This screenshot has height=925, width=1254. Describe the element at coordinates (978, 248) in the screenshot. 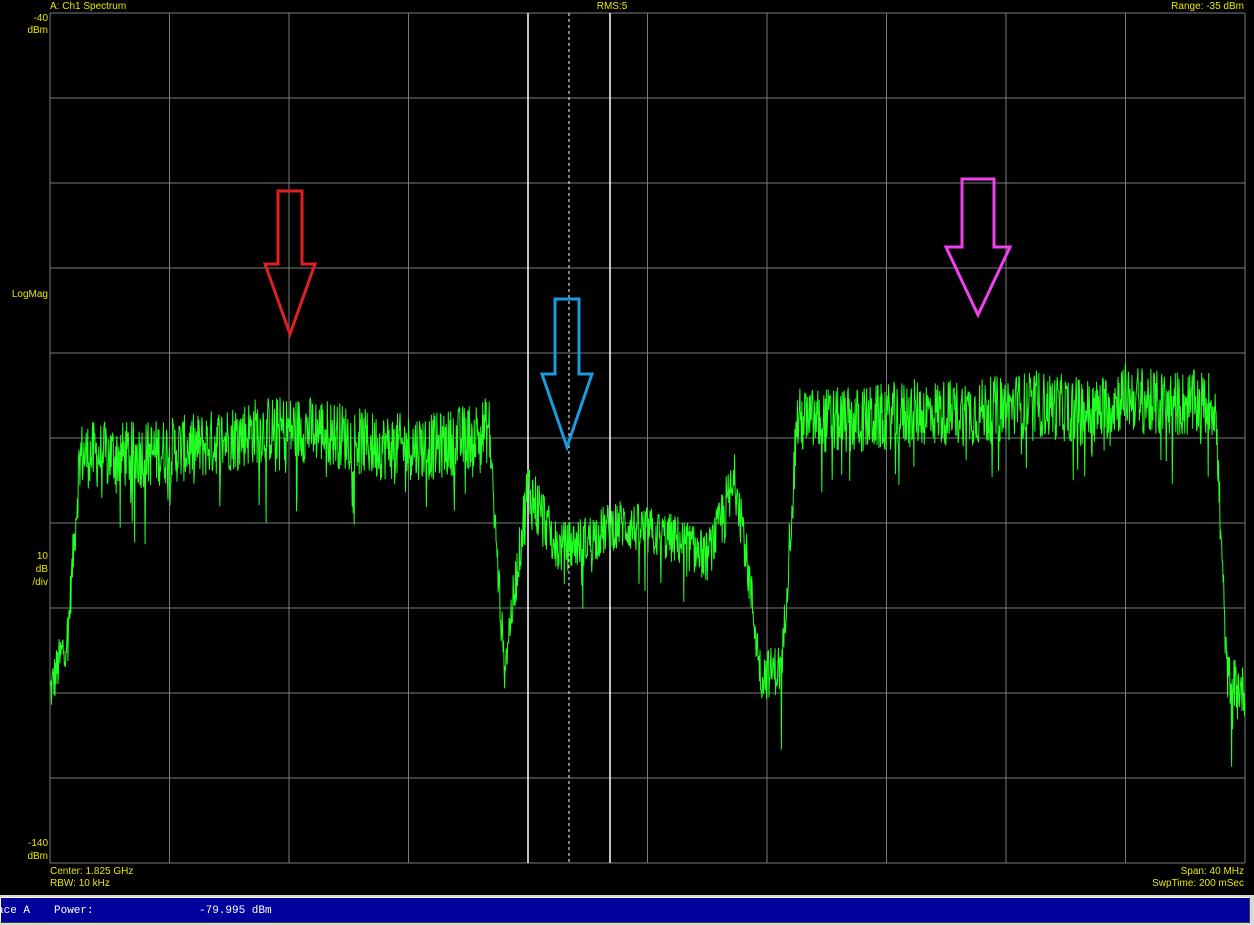

I see `annotation-arrow-right-icon` at that location.